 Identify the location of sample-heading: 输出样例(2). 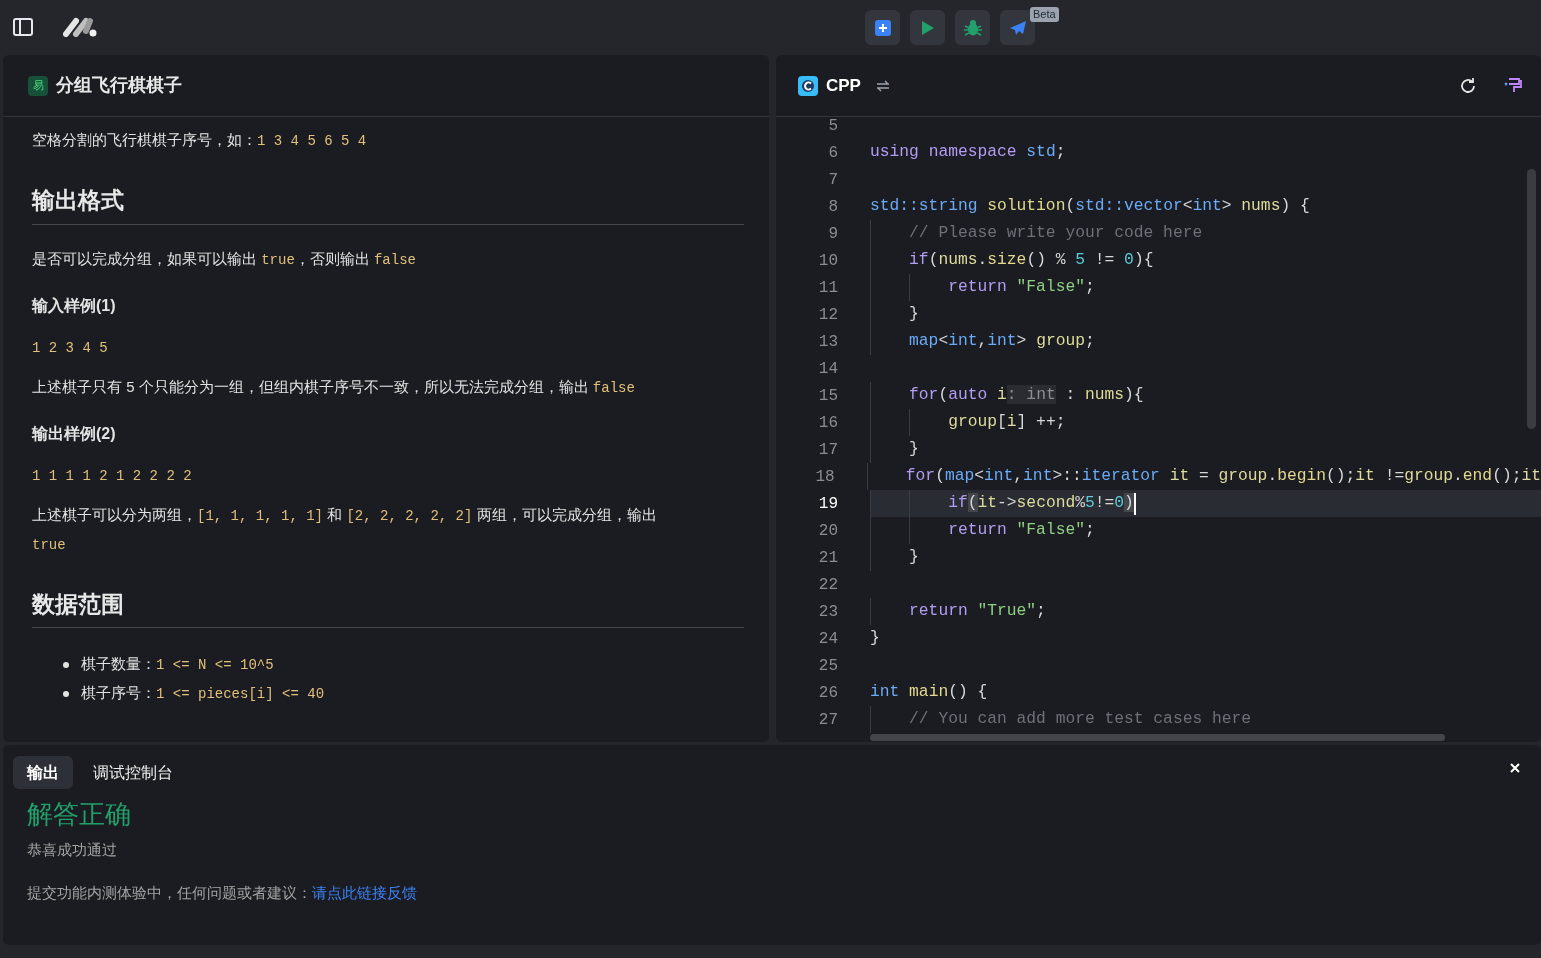
(74, 433).